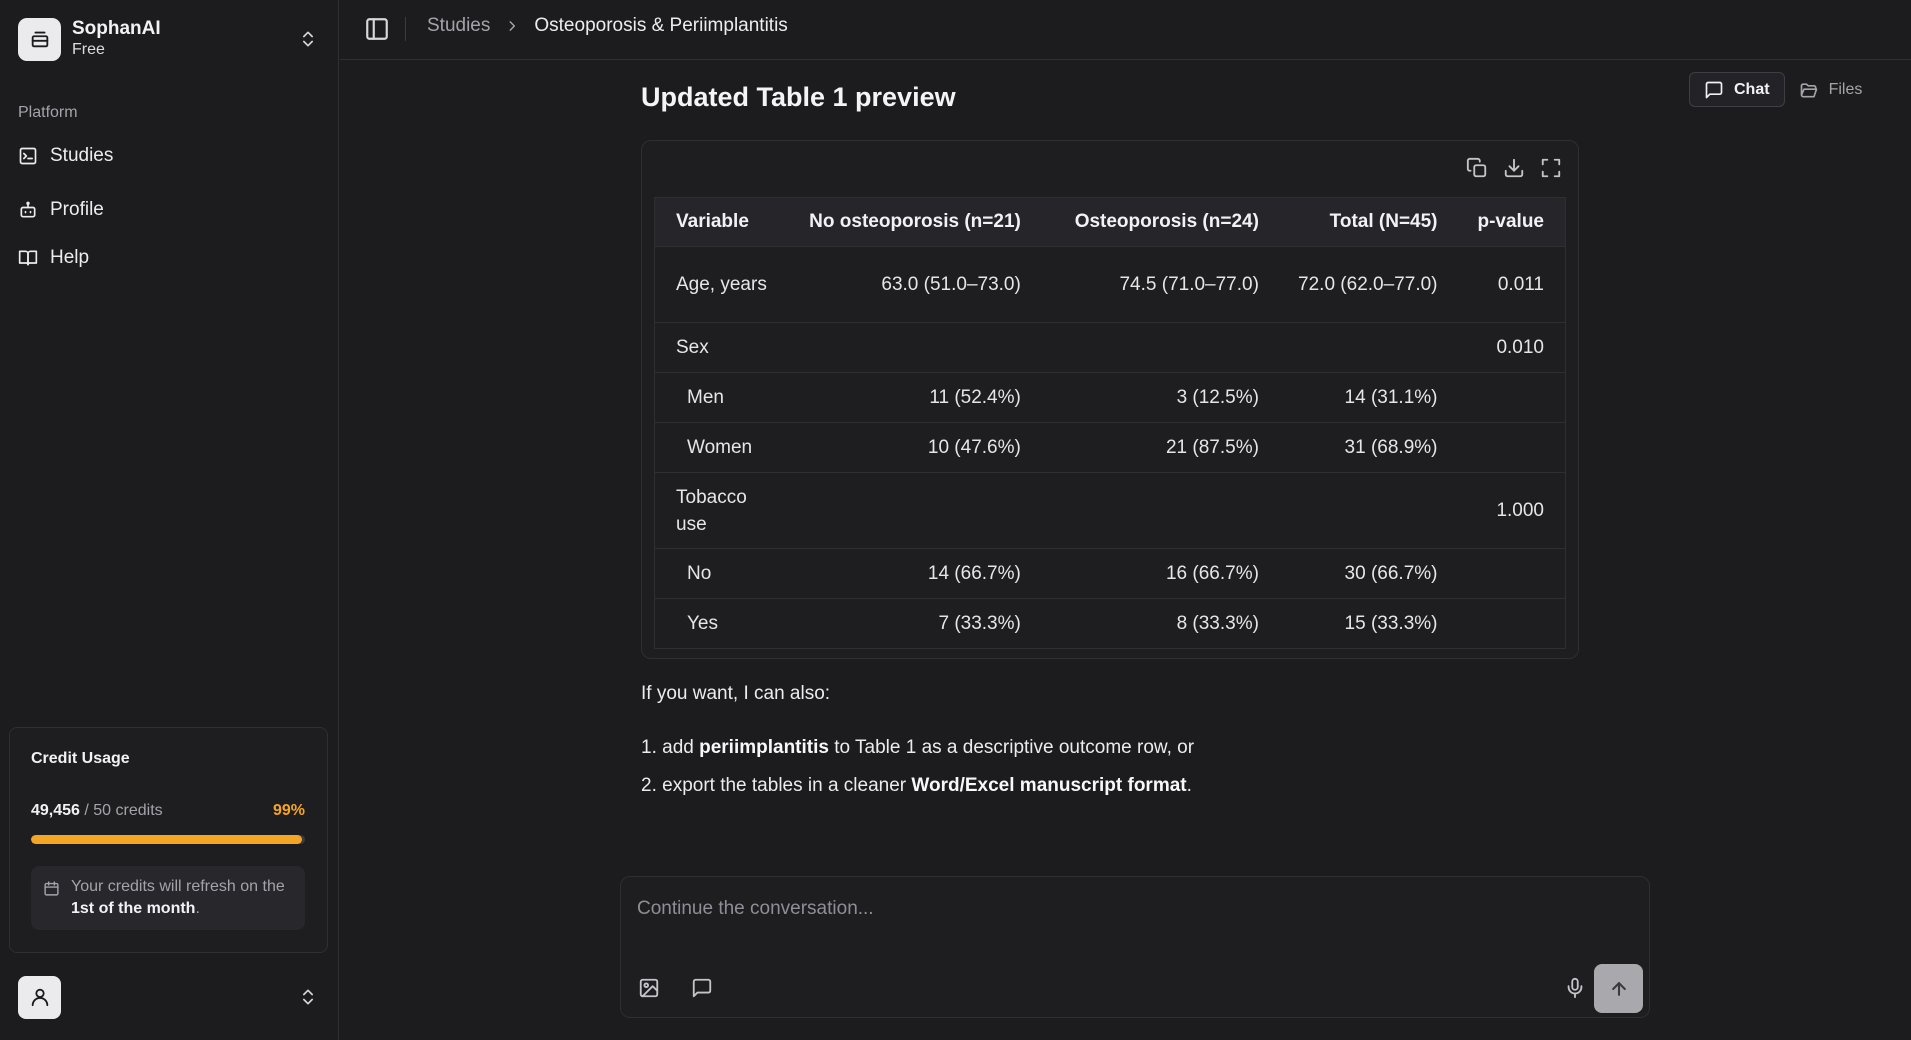  I want to click on table-cell: 31 (68.9%), so click(1360, 447).